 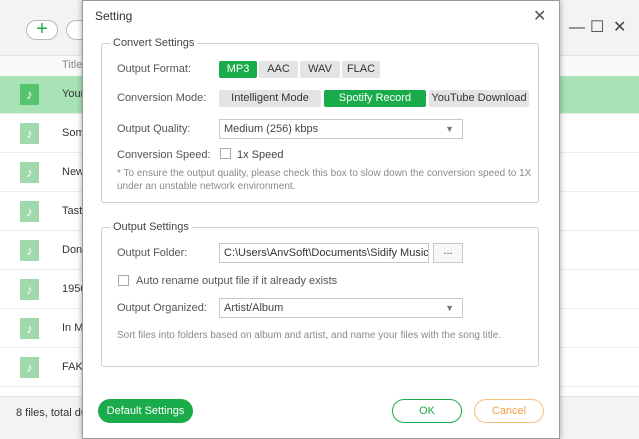 What do you see at coordinates (271, 129) in the screenshot?
I see `output-quality-value: Medium (256) kbps` at bounding box center [271, 129].